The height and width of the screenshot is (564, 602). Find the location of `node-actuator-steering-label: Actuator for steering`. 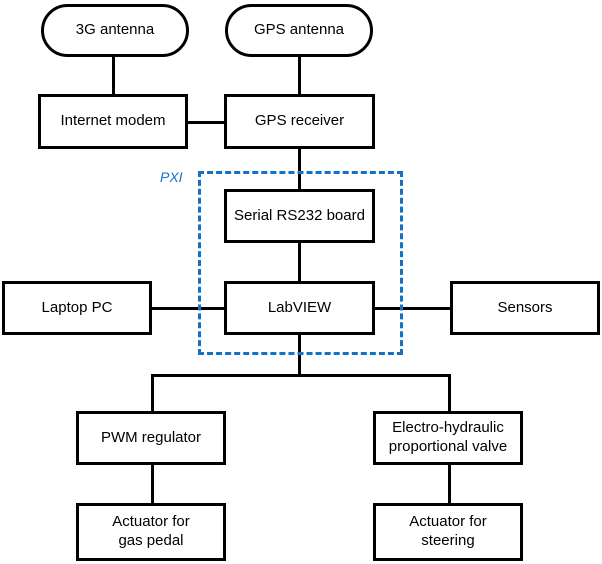

node-actuator-steering-label: Actuator for steering is located at coordinates (448, 531).